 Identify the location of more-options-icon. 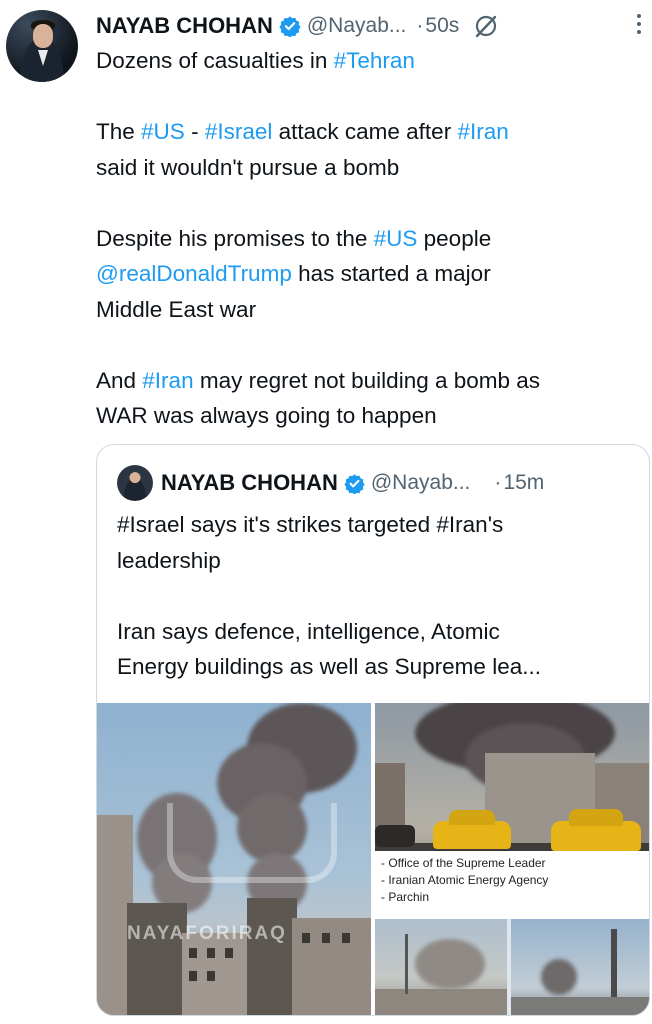
(639, 26).